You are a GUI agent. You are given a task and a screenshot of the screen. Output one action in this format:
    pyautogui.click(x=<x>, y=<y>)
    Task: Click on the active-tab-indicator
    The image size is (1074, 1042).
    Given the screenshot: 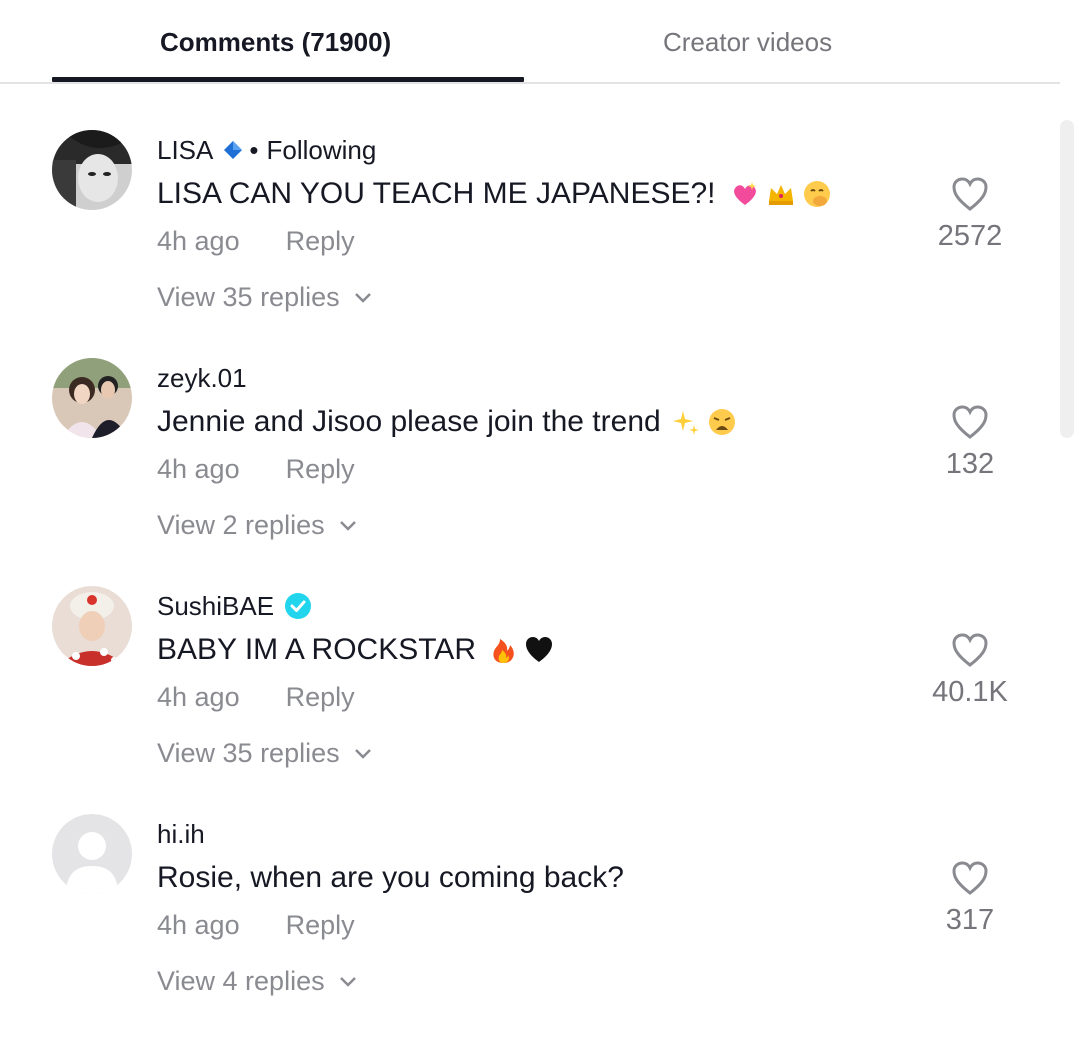 What is the action you would take?
    pyautogui.click(x=288, y=79)
    